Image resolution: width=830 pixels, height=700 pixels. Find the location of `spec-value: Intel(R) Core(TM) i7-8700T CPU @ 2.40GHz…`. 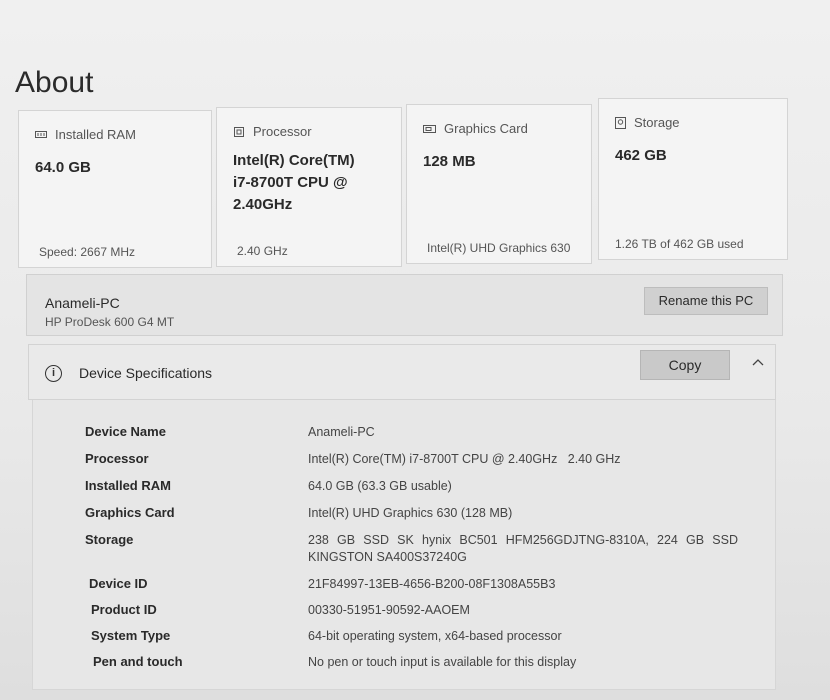

spec-value: Intel(R) Core(TM) i7-8700T CPU @ 2.40GHz… is located at coordinates (464, 459).